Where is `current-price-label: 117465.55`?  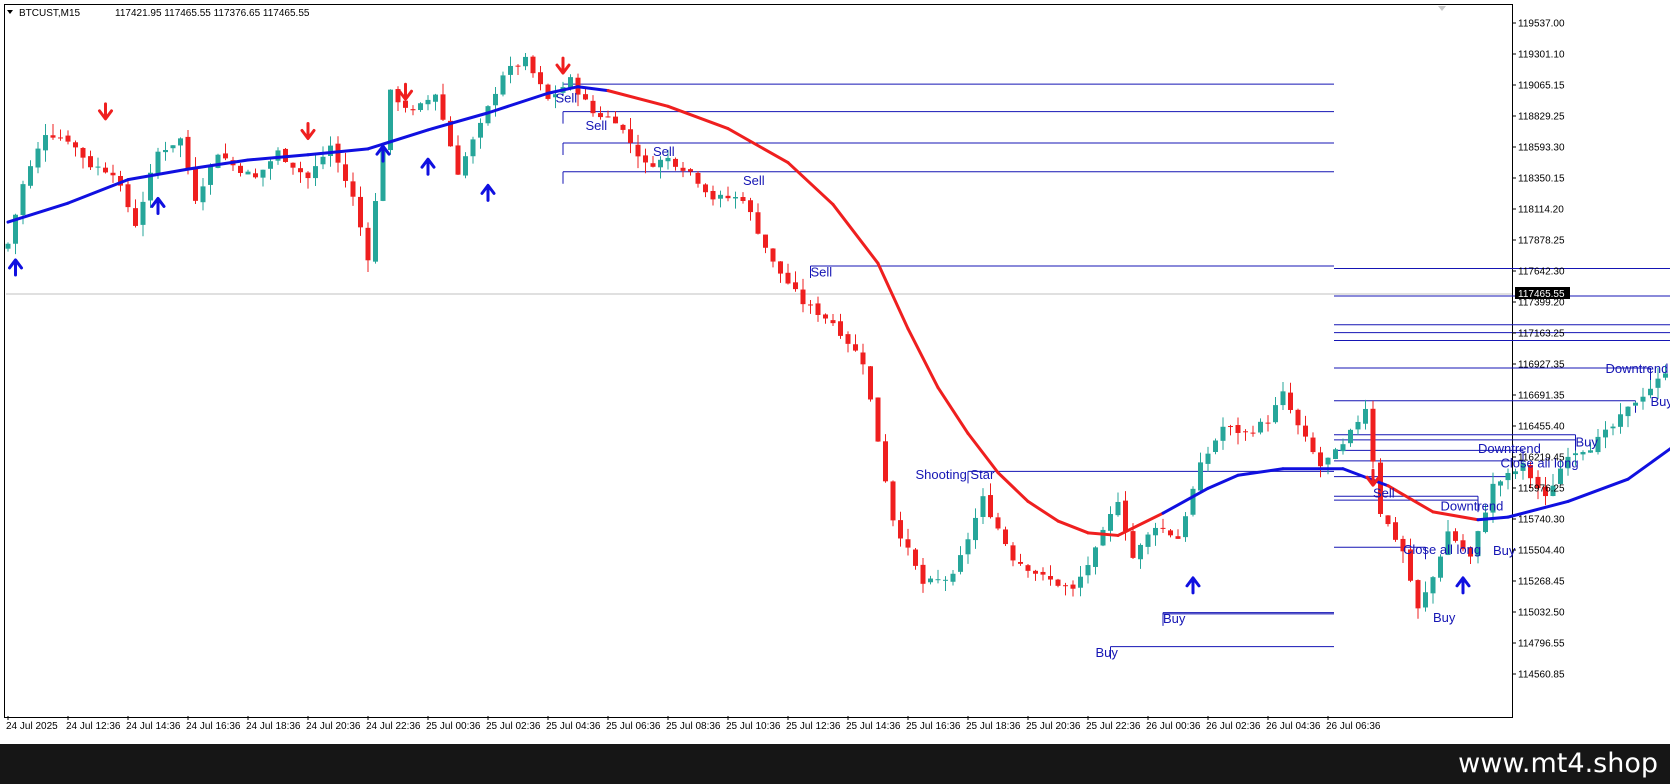 current-price-label: 117465.55 is located at coordinates (1541, 294).